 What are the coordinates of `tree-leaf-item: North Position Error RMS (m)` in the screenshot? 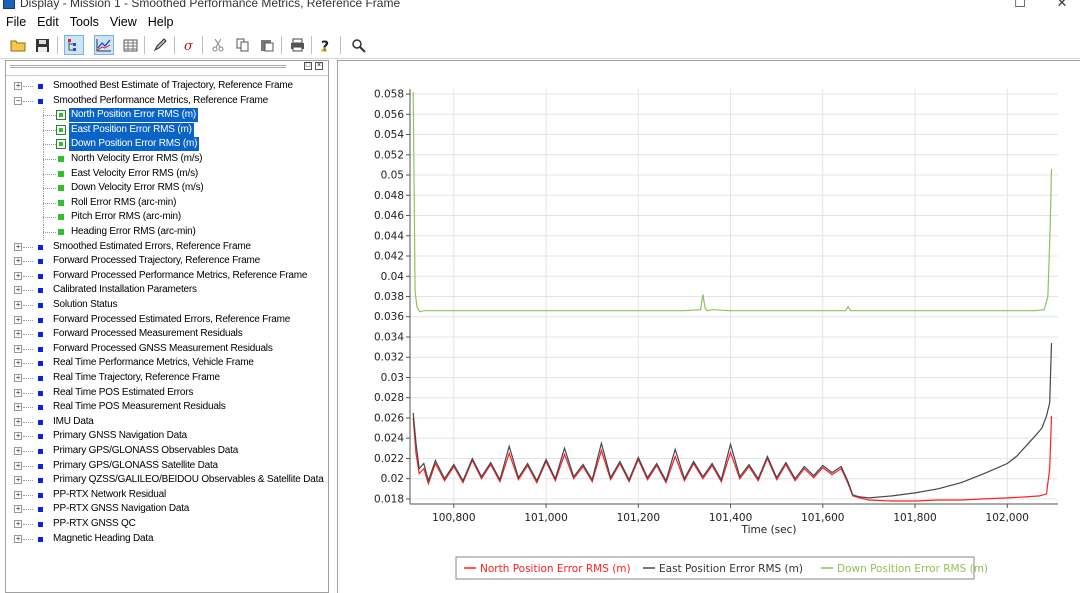 It's located at (167, 116).